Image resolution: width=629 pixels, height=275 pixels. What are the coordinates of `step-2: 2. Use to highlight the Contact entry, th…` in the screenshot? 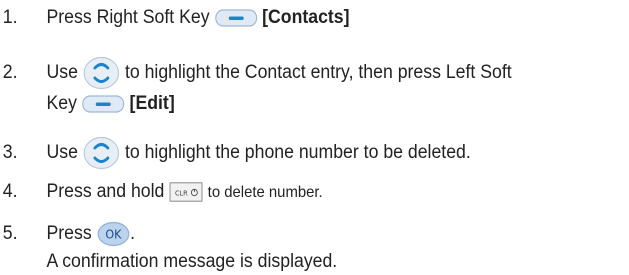 It's located at (292, 73).